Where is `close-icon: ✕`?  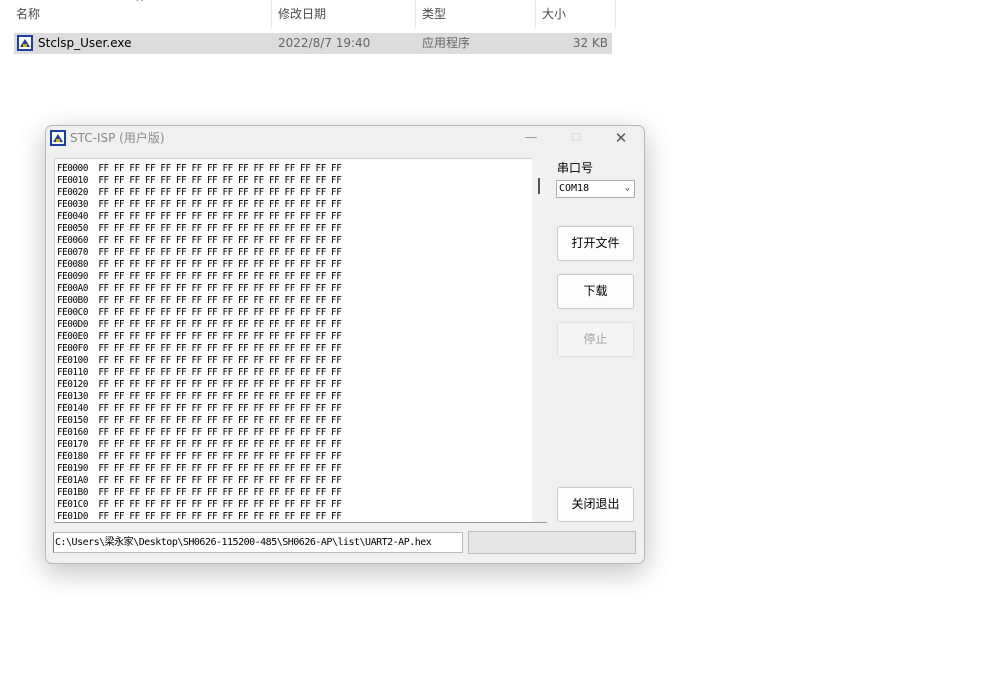
close-icon: ✕ is located at coordinates (621, 138).